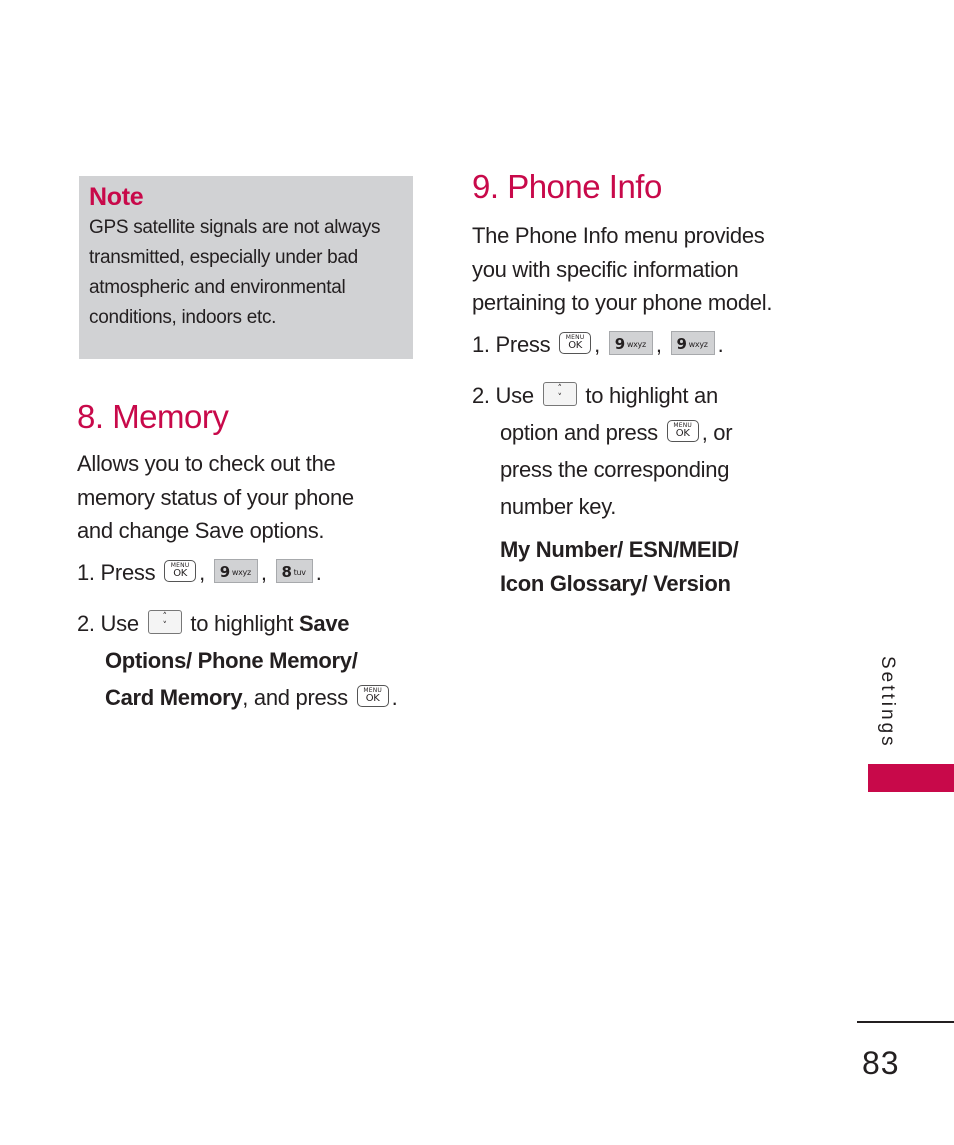 Image resolution: width=954 pixels, height=1145 pixels. What do you see at coordinates (651, 395) in the screenshot?
I see `step-text: to highlight an` at bounding box center [651, 395].